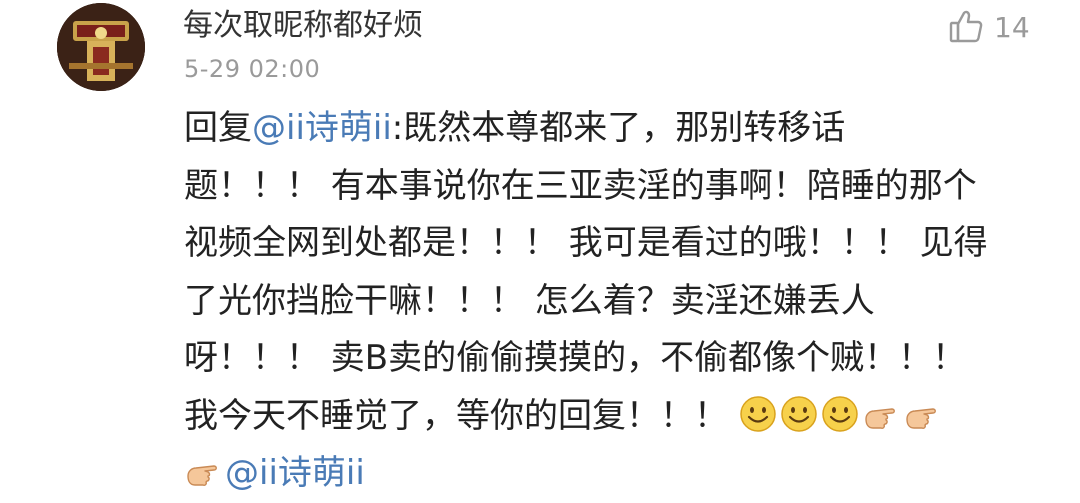 The height and width of the screenshot is (503, 1080). What do you see at coordinates (456, 415) in the screenshot?
I see `comment-text: 我今天不睡觉了，等你的回复！！！` at bounding box center [456, 415].